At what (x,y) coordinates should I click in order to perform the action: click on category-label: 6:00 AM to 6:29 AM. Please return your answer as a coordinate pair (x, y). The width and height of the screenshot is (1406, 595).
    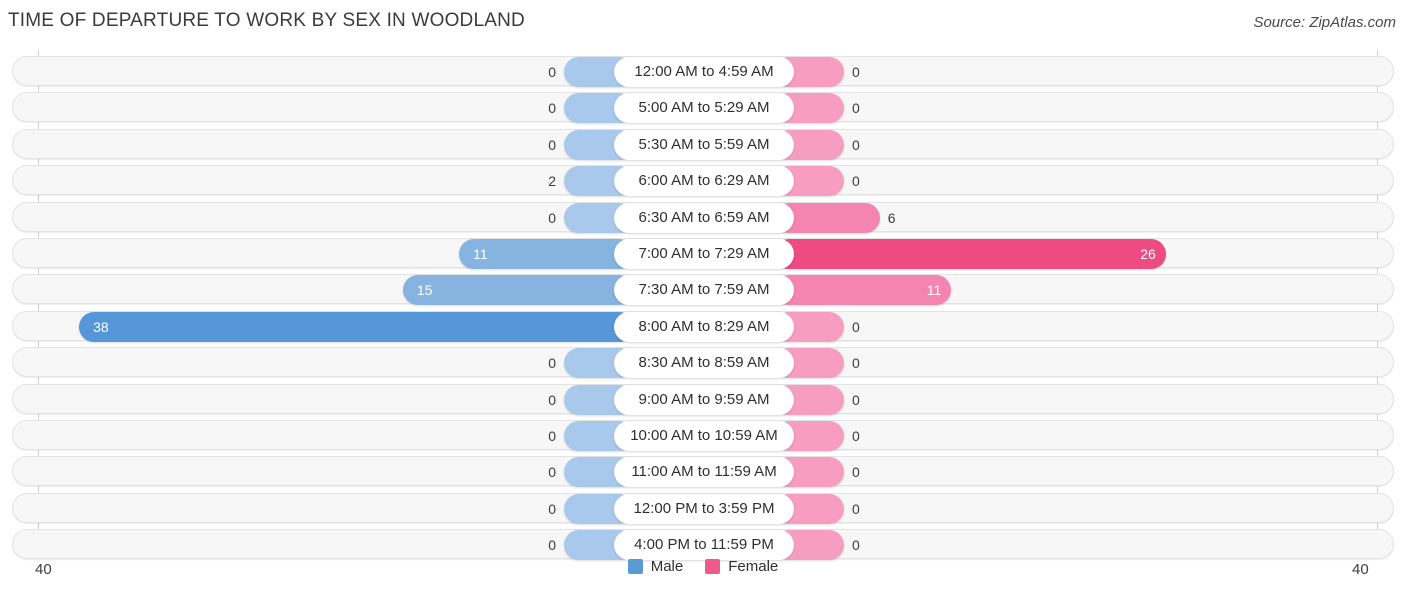
    Looking at the image, I should click on (704, 181).